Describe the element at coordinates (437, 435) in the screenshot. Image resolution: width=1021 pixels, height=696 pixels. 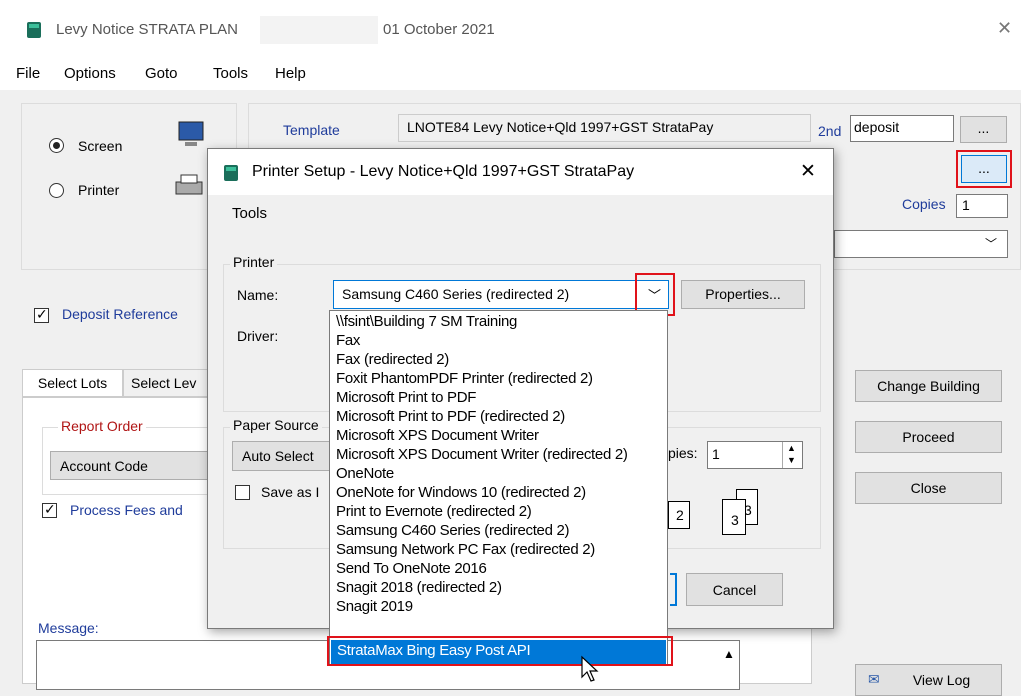
I see `list-item: Microsoft XPS Document Writer` at that location.